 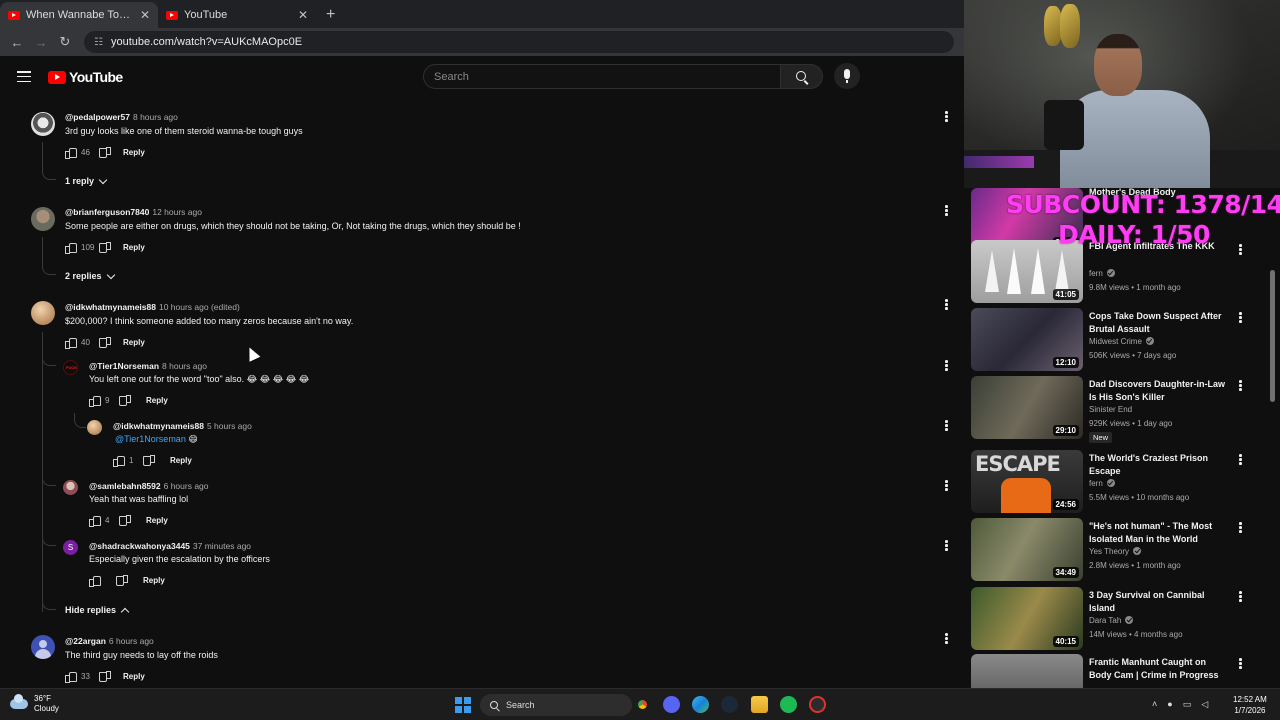 What do you see at coordinates (1110, 409) in the screenshot?
I see `channel-name: Sinister End` at bounding box center [1110, 409].